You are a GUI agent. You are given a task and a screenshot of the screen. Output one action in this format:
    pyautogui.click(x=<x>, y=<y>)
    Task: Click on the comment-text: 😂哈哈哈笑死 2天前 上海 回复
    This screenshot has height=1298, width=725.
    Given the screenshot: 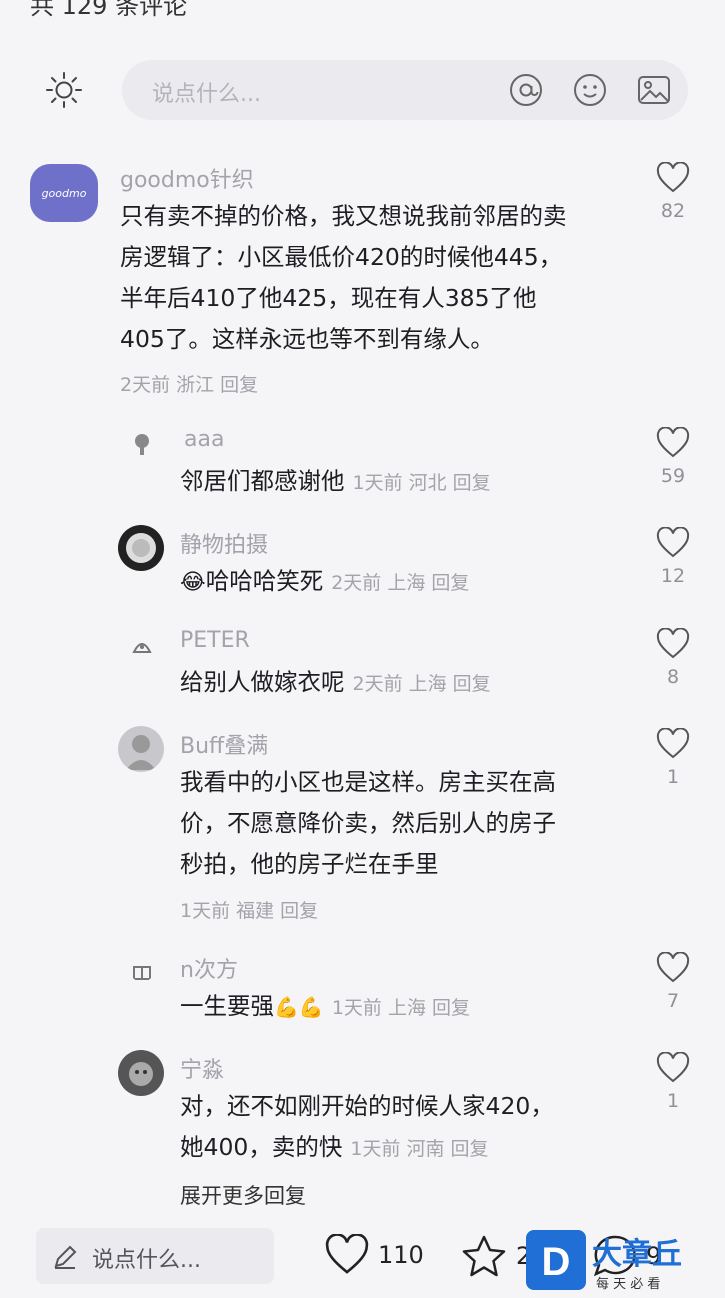 What is the action you would take?
    pyautogui.click(x=324, y=582)
    